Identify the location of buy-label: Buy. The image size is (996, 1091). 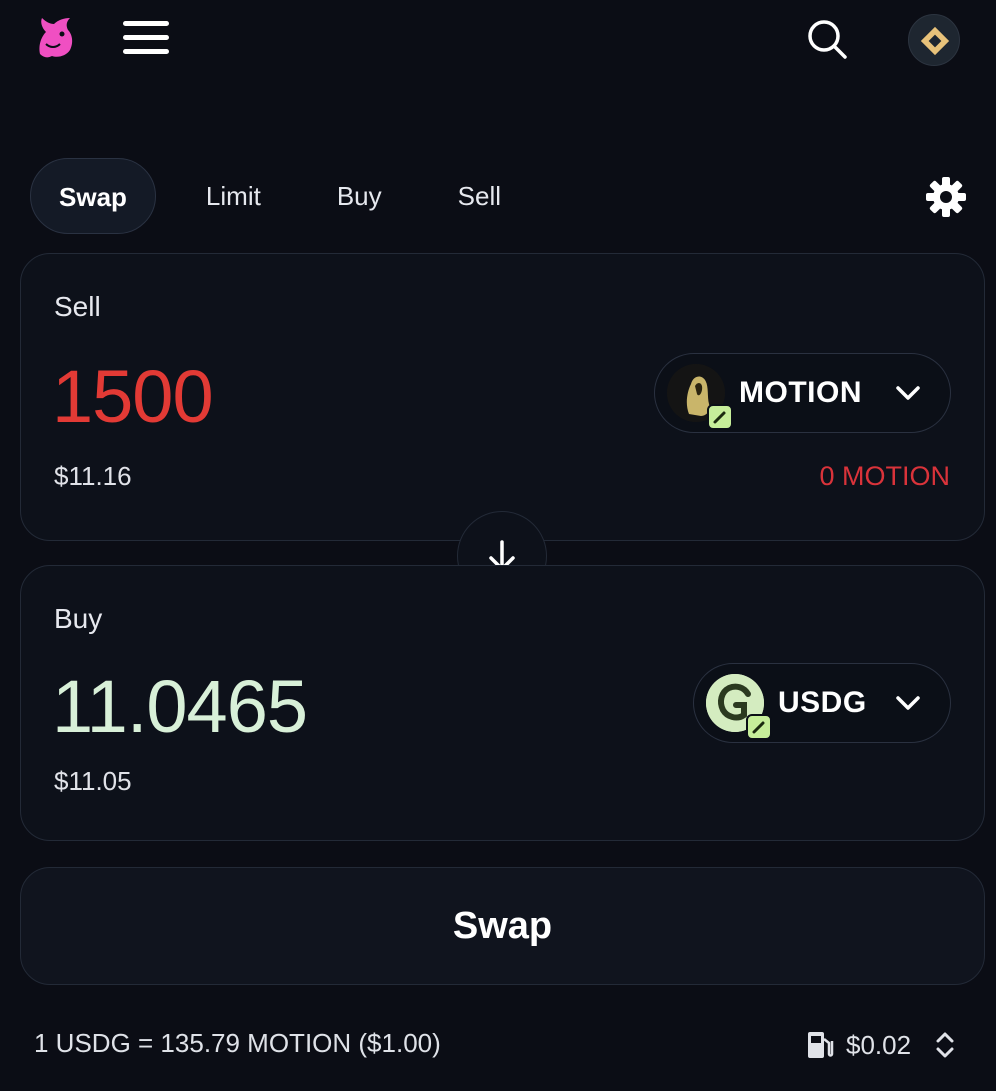
(78, 618).